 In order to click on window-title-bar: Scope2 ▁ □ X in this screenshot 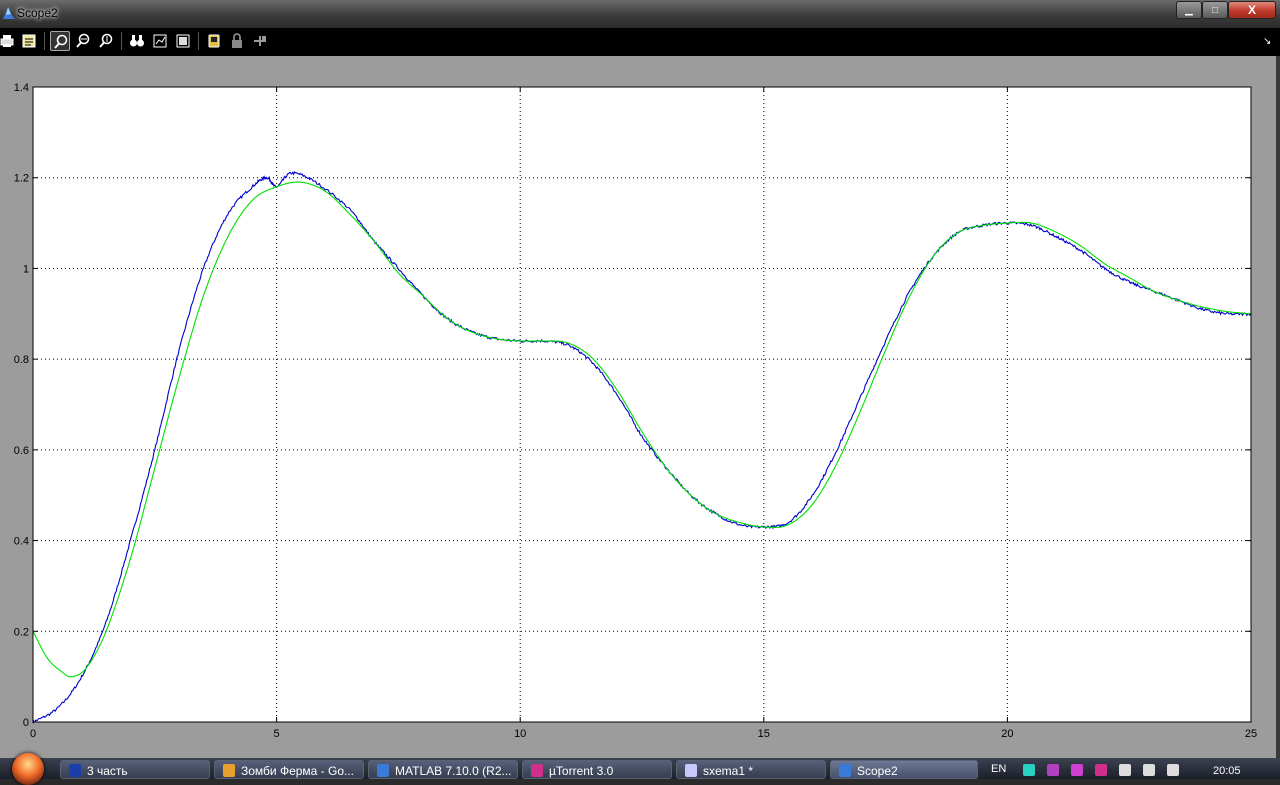, I will do `click(640, 14)`.